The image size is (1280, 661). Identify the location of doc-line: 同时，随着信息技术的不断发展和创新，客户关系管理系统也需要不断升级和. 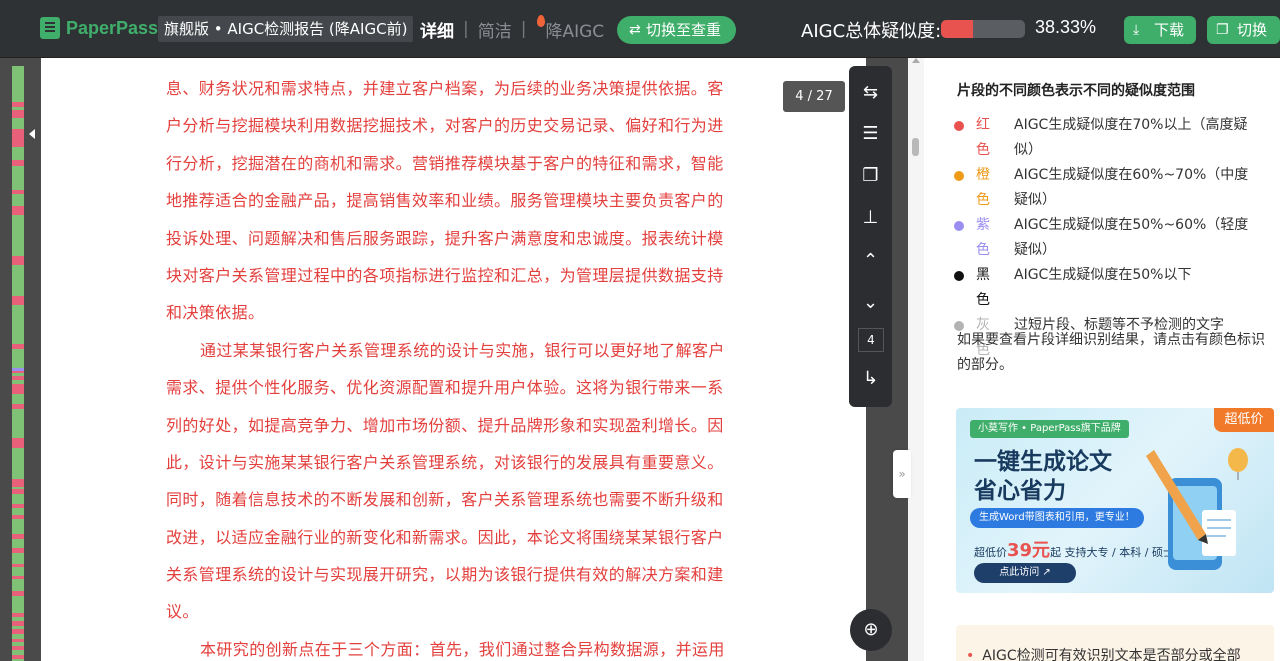
(456, 499).